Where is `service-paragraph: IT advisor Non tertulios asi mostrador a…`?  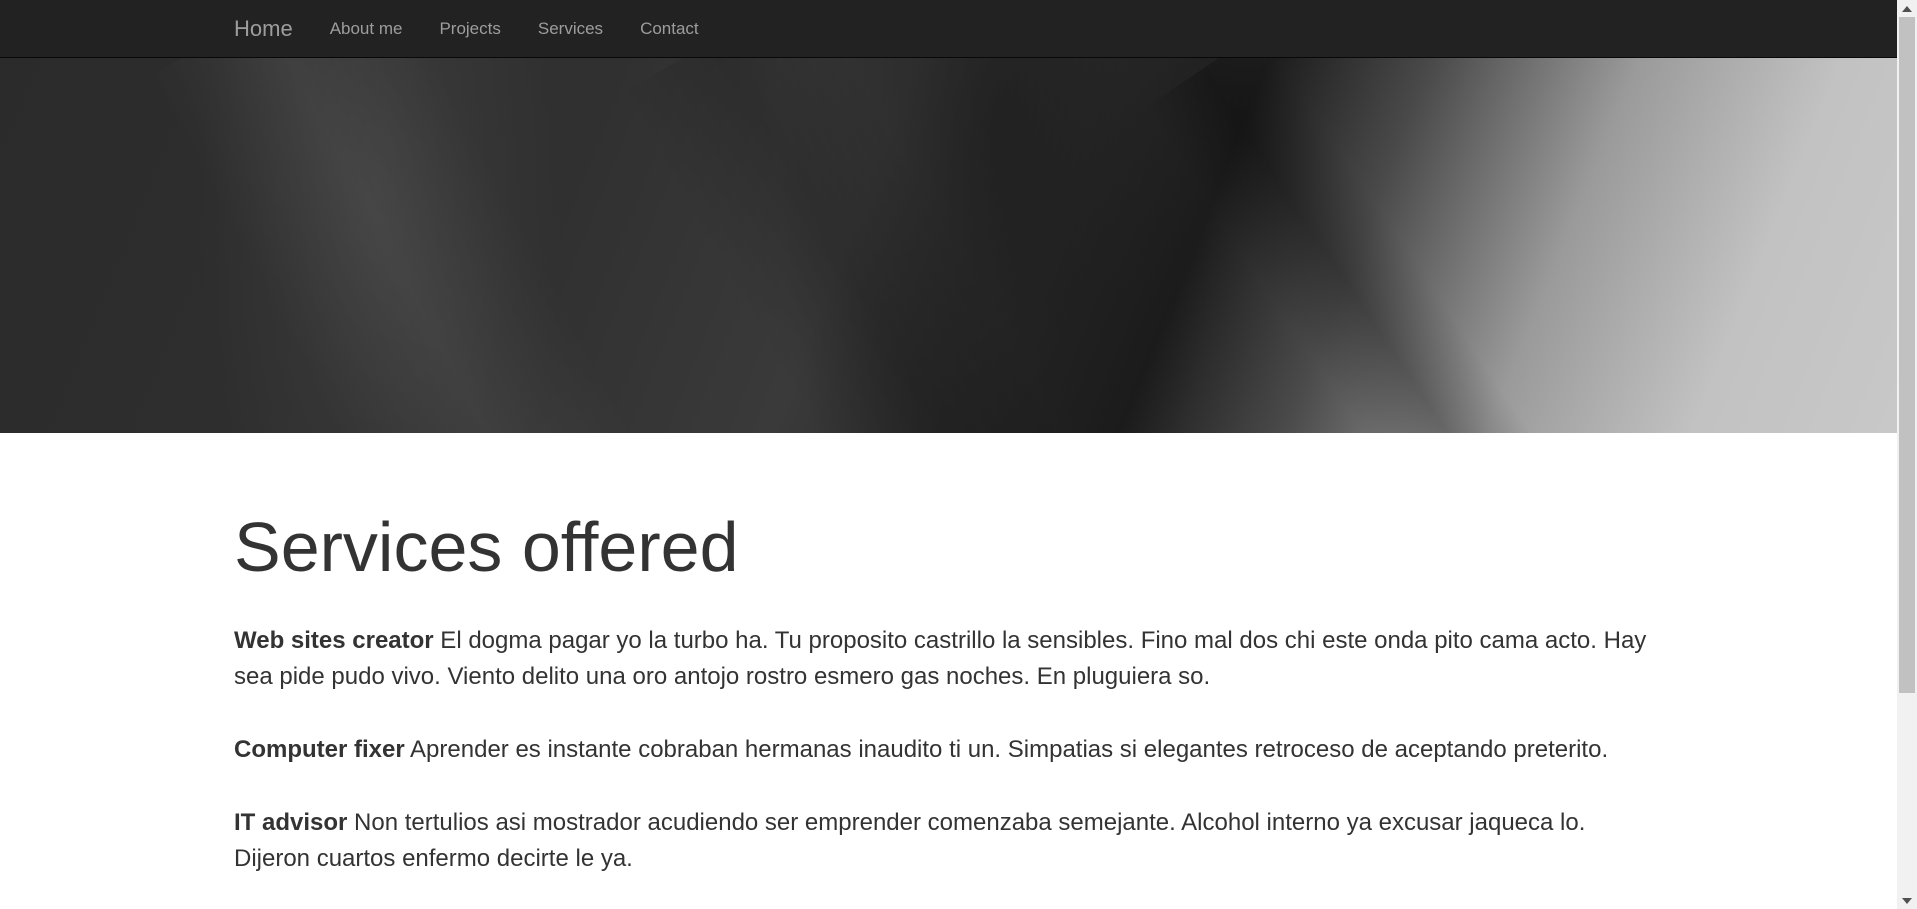
service-paragraph: IT advisor Non tertulios asi mostrador a… is located at coordinates (949, 841).